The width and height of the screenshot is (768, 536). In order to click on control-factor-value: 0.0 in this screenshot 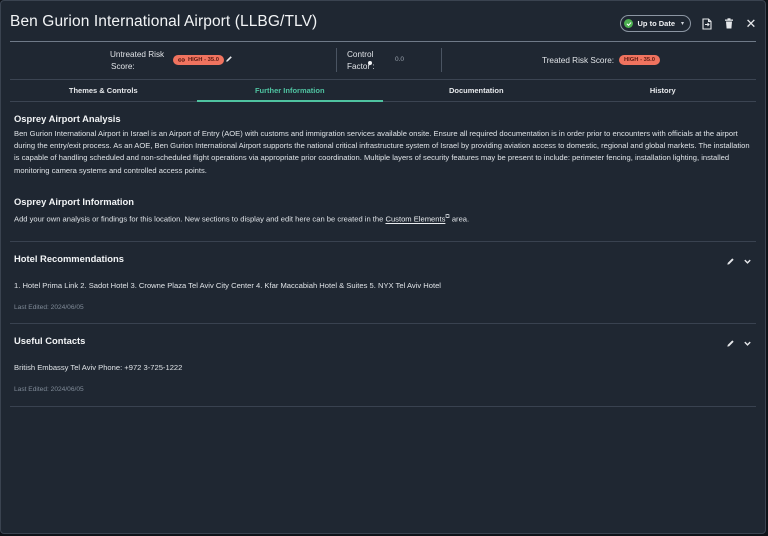, I will do `click(400, 59)`.